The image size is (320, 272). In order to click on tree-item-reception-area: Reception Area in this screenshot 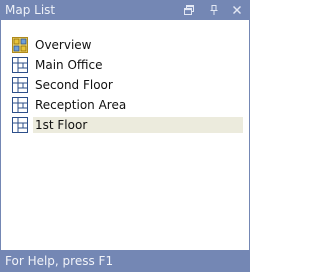, I will do `click(132, 105)`.